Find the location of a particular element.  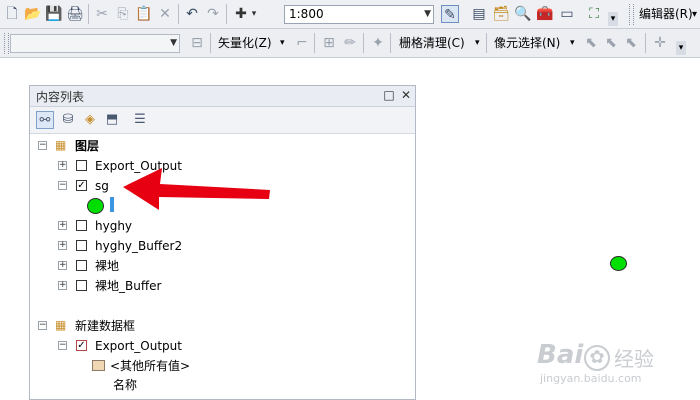

watermark-suffix: 经验 is located at coordinates (634, 359).